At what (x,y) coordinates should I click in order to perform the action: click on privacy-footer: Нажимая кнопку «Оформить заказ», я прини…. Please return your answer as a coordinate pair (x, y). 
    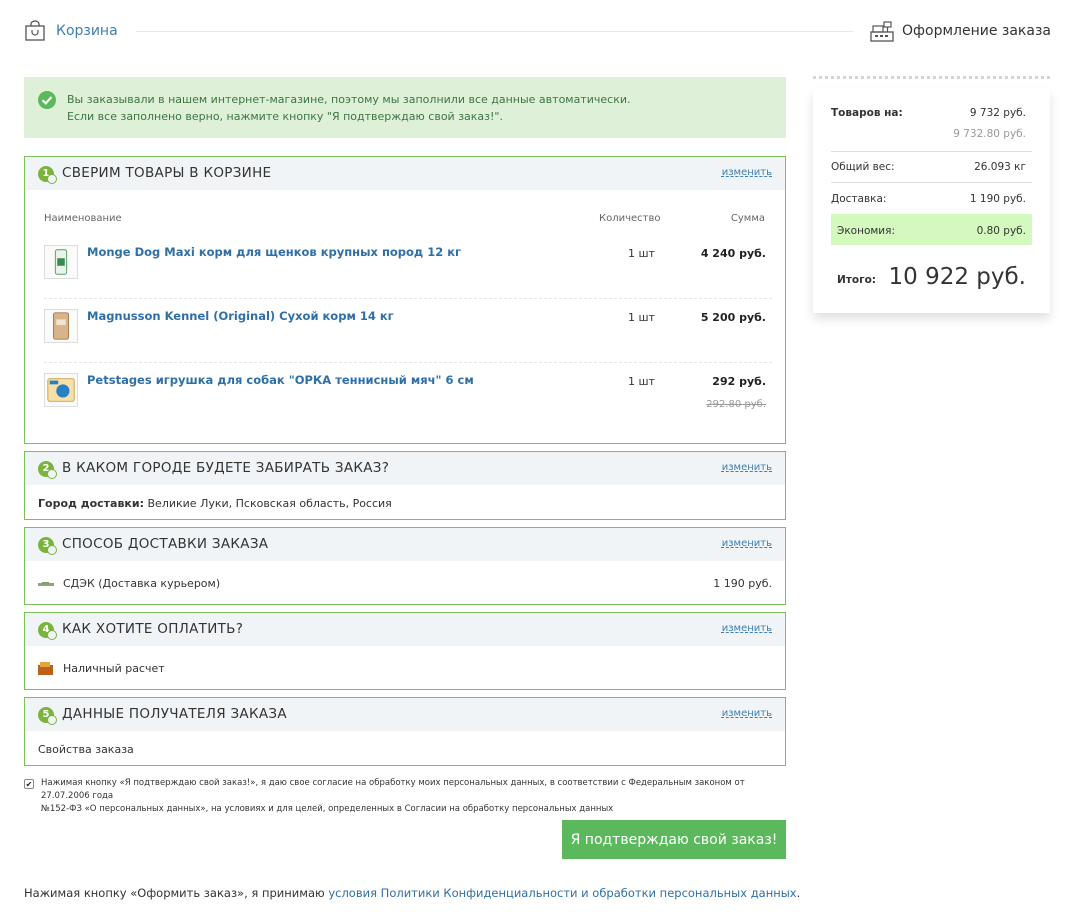
    Looking at the image, I should click on (412, 893).